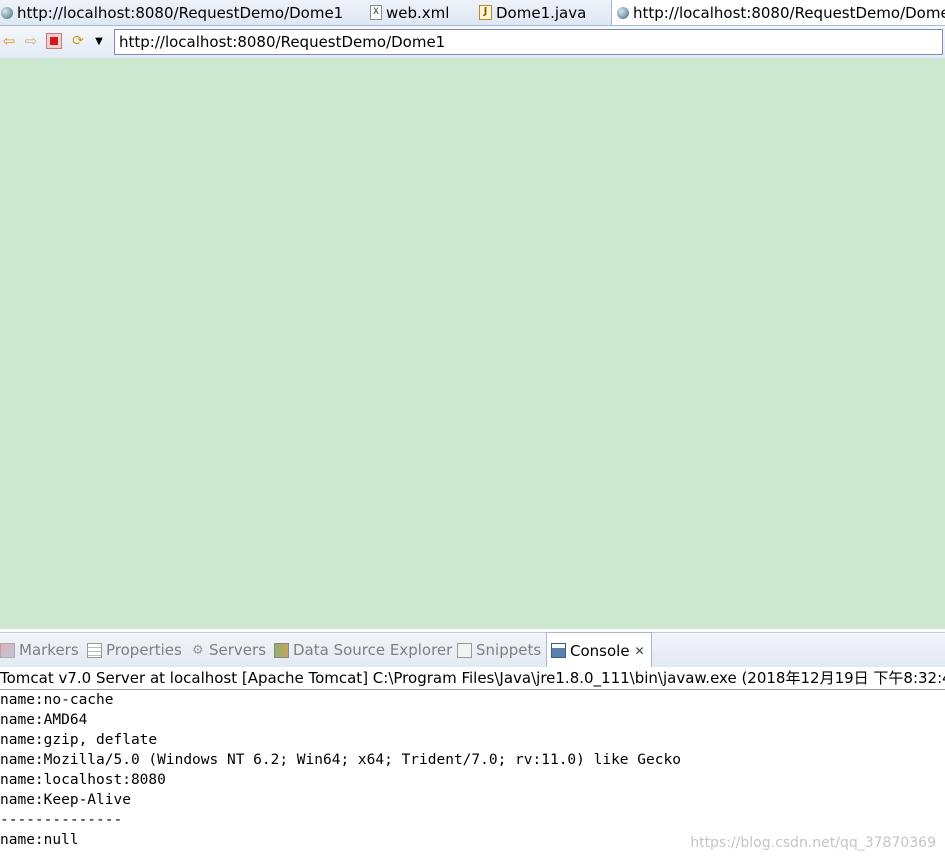 The height and width of the screenshot is (861, 945). I want to click on refresh-icon: ⟳, so click(78, 41).